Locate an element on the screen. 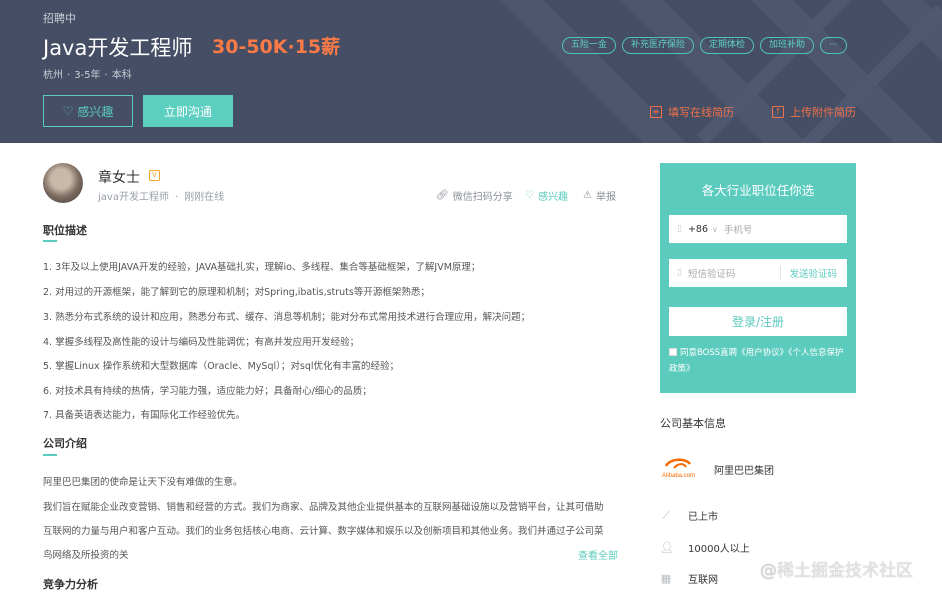 Image resolution: width=942 pixels, height=596 pixels. agreement: 同意BOSS直聘《用户协议》《个人信息保护政策》 is located at coordinates (759, 361).